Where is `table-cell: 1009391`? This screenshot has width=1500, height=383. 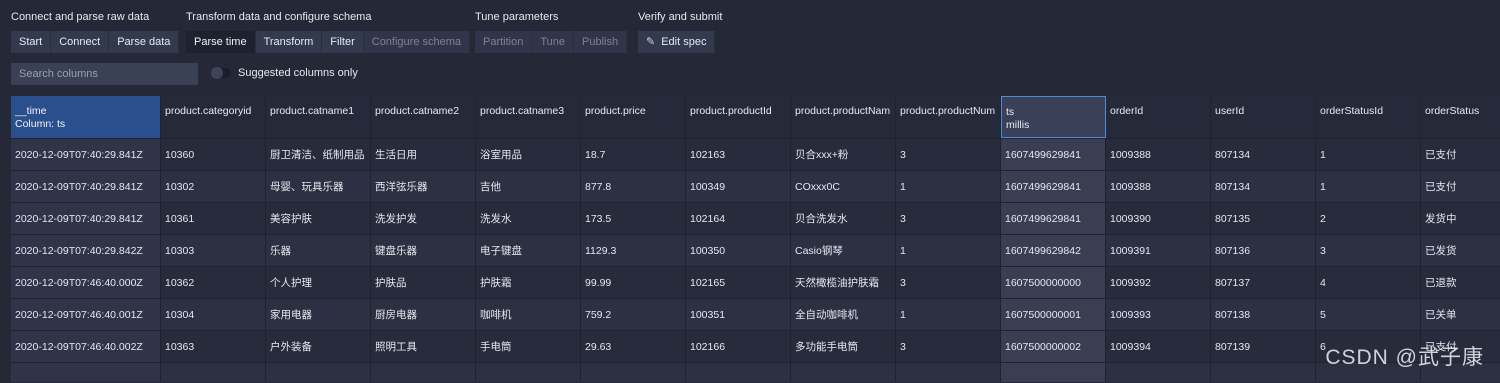
table-cell: 1009391 is located at coordinates (1158, 250).